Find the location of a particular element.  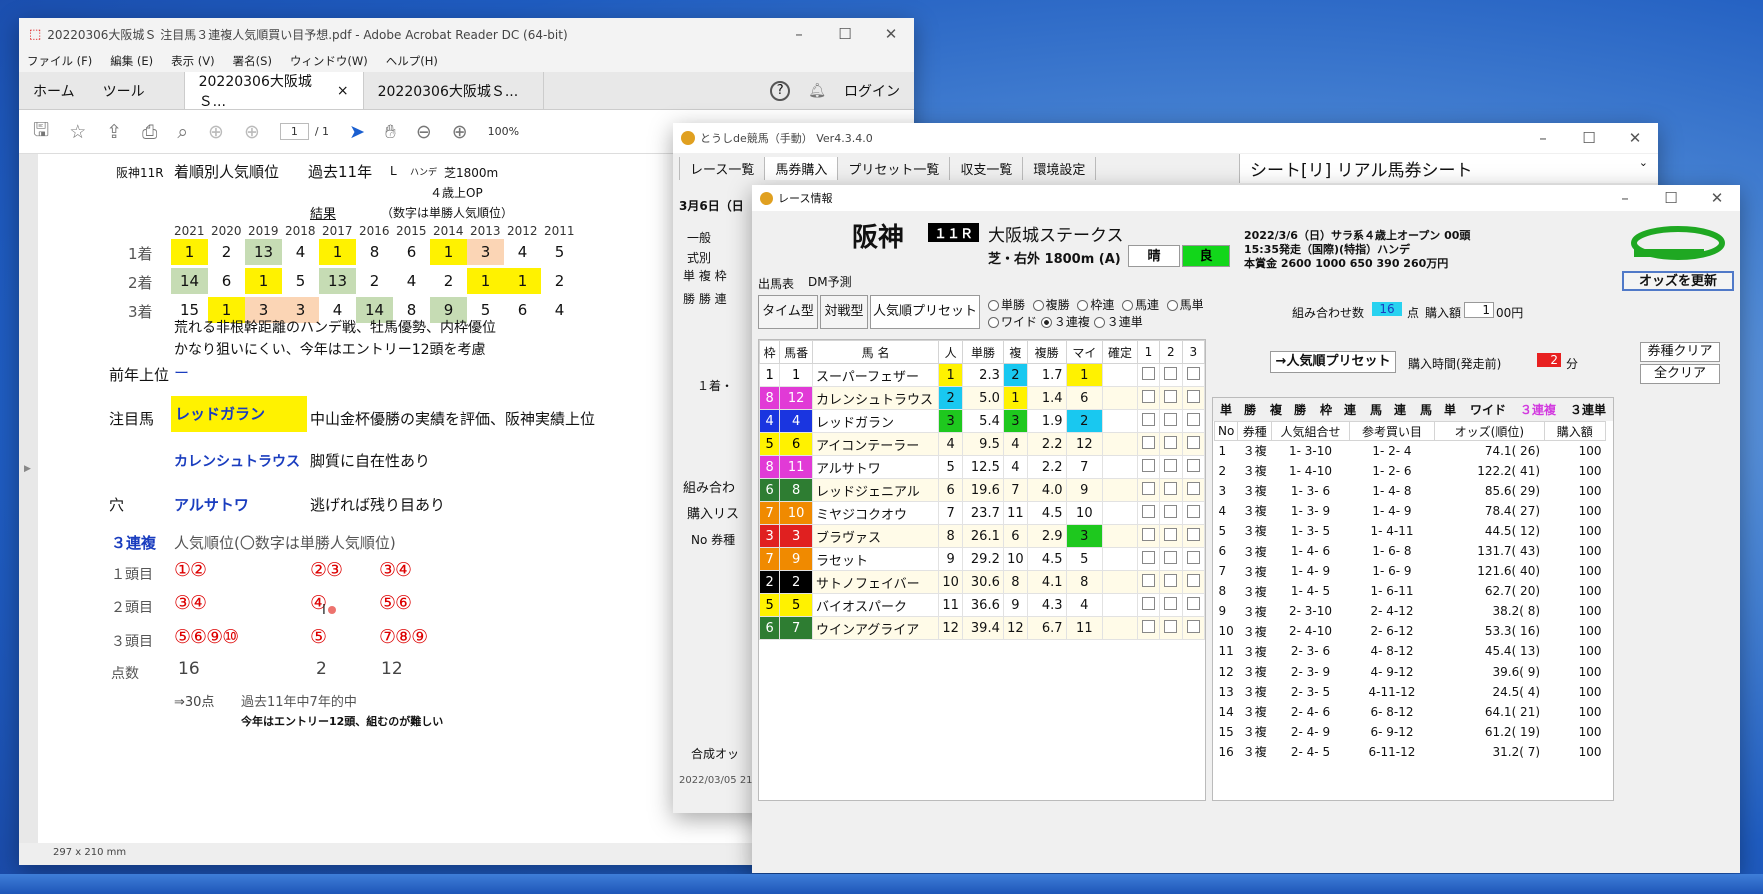

horse-row: 7 9 ラセット 9 29.2 10 4.5 5 is located at coordinates (982, 559).